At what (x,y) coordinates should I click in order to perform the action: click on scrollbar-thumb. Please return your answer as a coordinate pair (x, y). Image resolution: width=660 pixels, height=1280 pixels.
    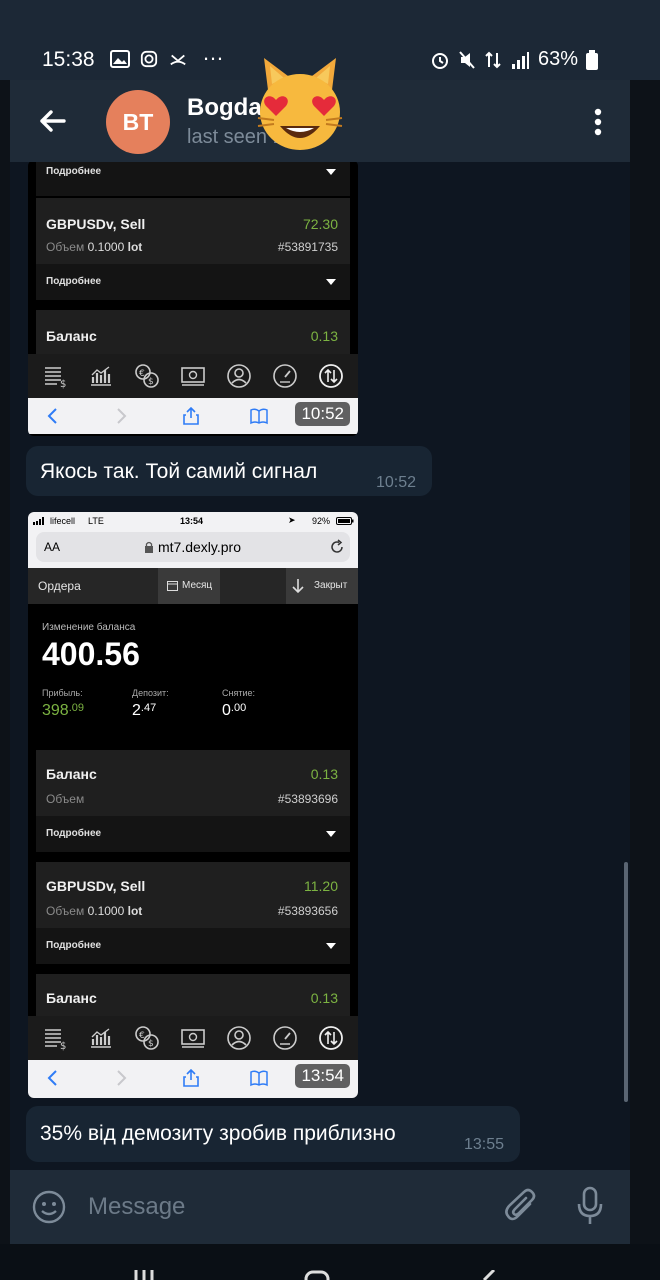
    Looking at the image, I should click on (626, 982).